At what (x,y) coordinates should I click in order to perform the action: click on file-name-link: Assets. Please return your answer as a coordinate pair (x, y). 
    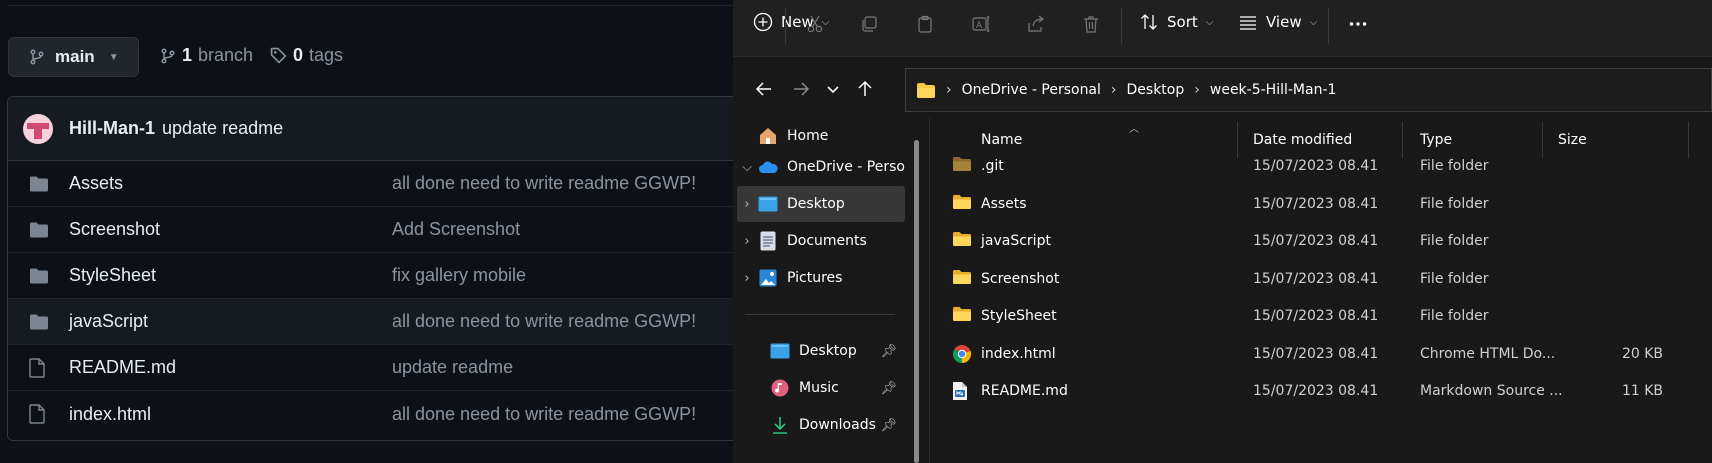
    Looking at the image, I should click on (230, 183).